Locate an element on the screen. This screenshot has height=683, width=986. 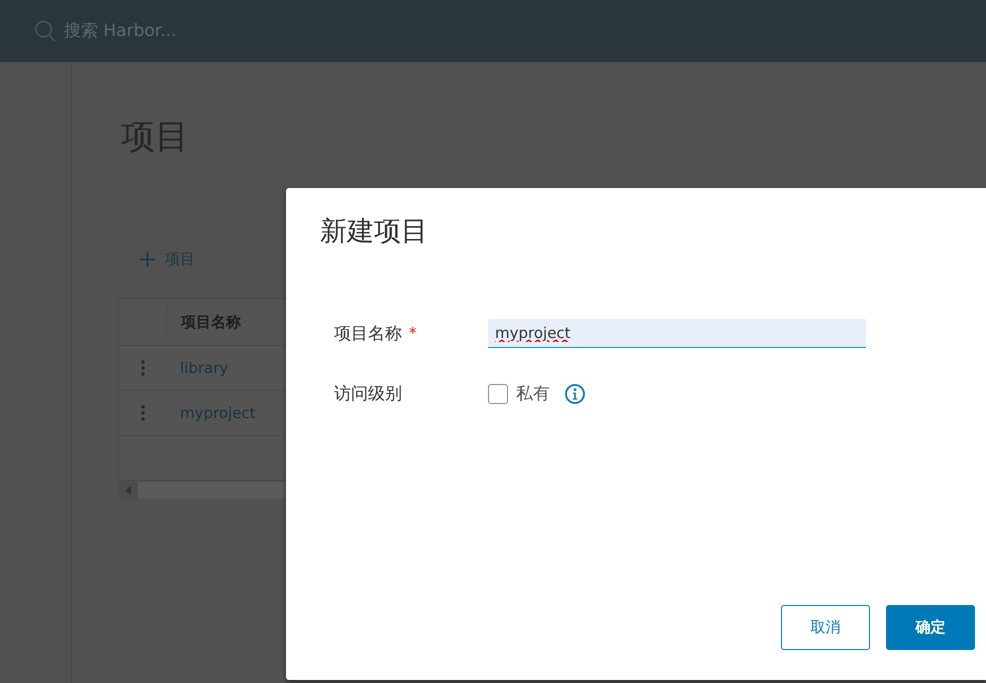
checkbox is located at coordinates (498, 394).